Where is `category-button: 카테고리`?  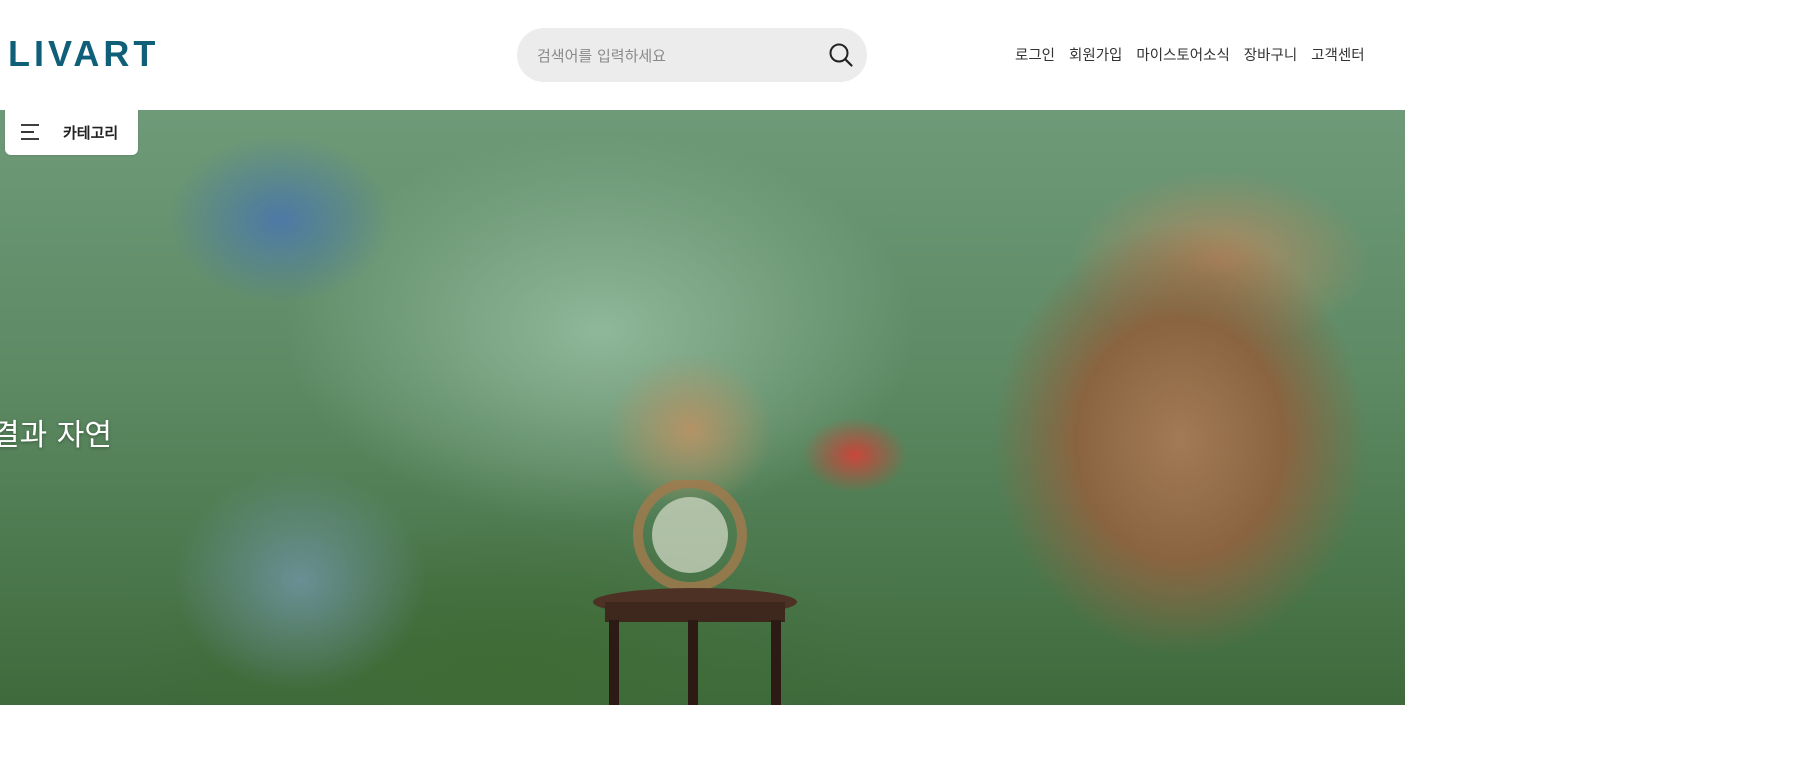 category-button: 카테고리 is located at coordinates (71, 132).